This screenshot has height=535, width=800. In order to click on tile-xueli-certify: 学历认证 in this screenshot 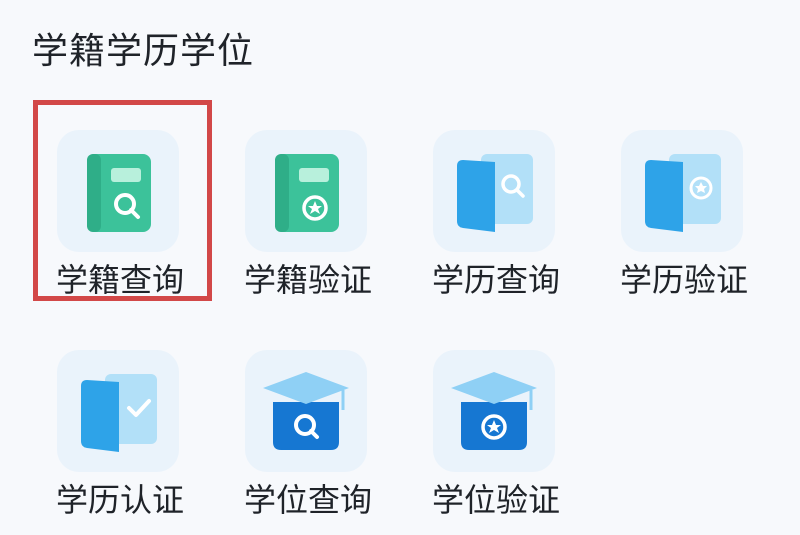, I will do `click(120, 442)`.